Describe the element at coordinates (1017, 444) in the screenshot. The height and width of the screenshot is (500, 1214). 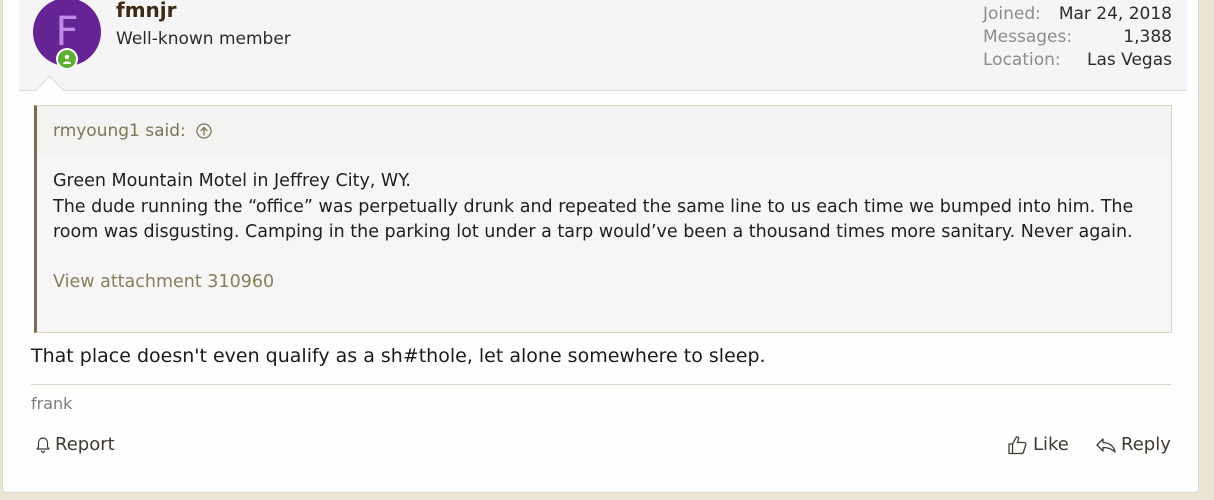
I see `thumbs-up-icon` at that location.